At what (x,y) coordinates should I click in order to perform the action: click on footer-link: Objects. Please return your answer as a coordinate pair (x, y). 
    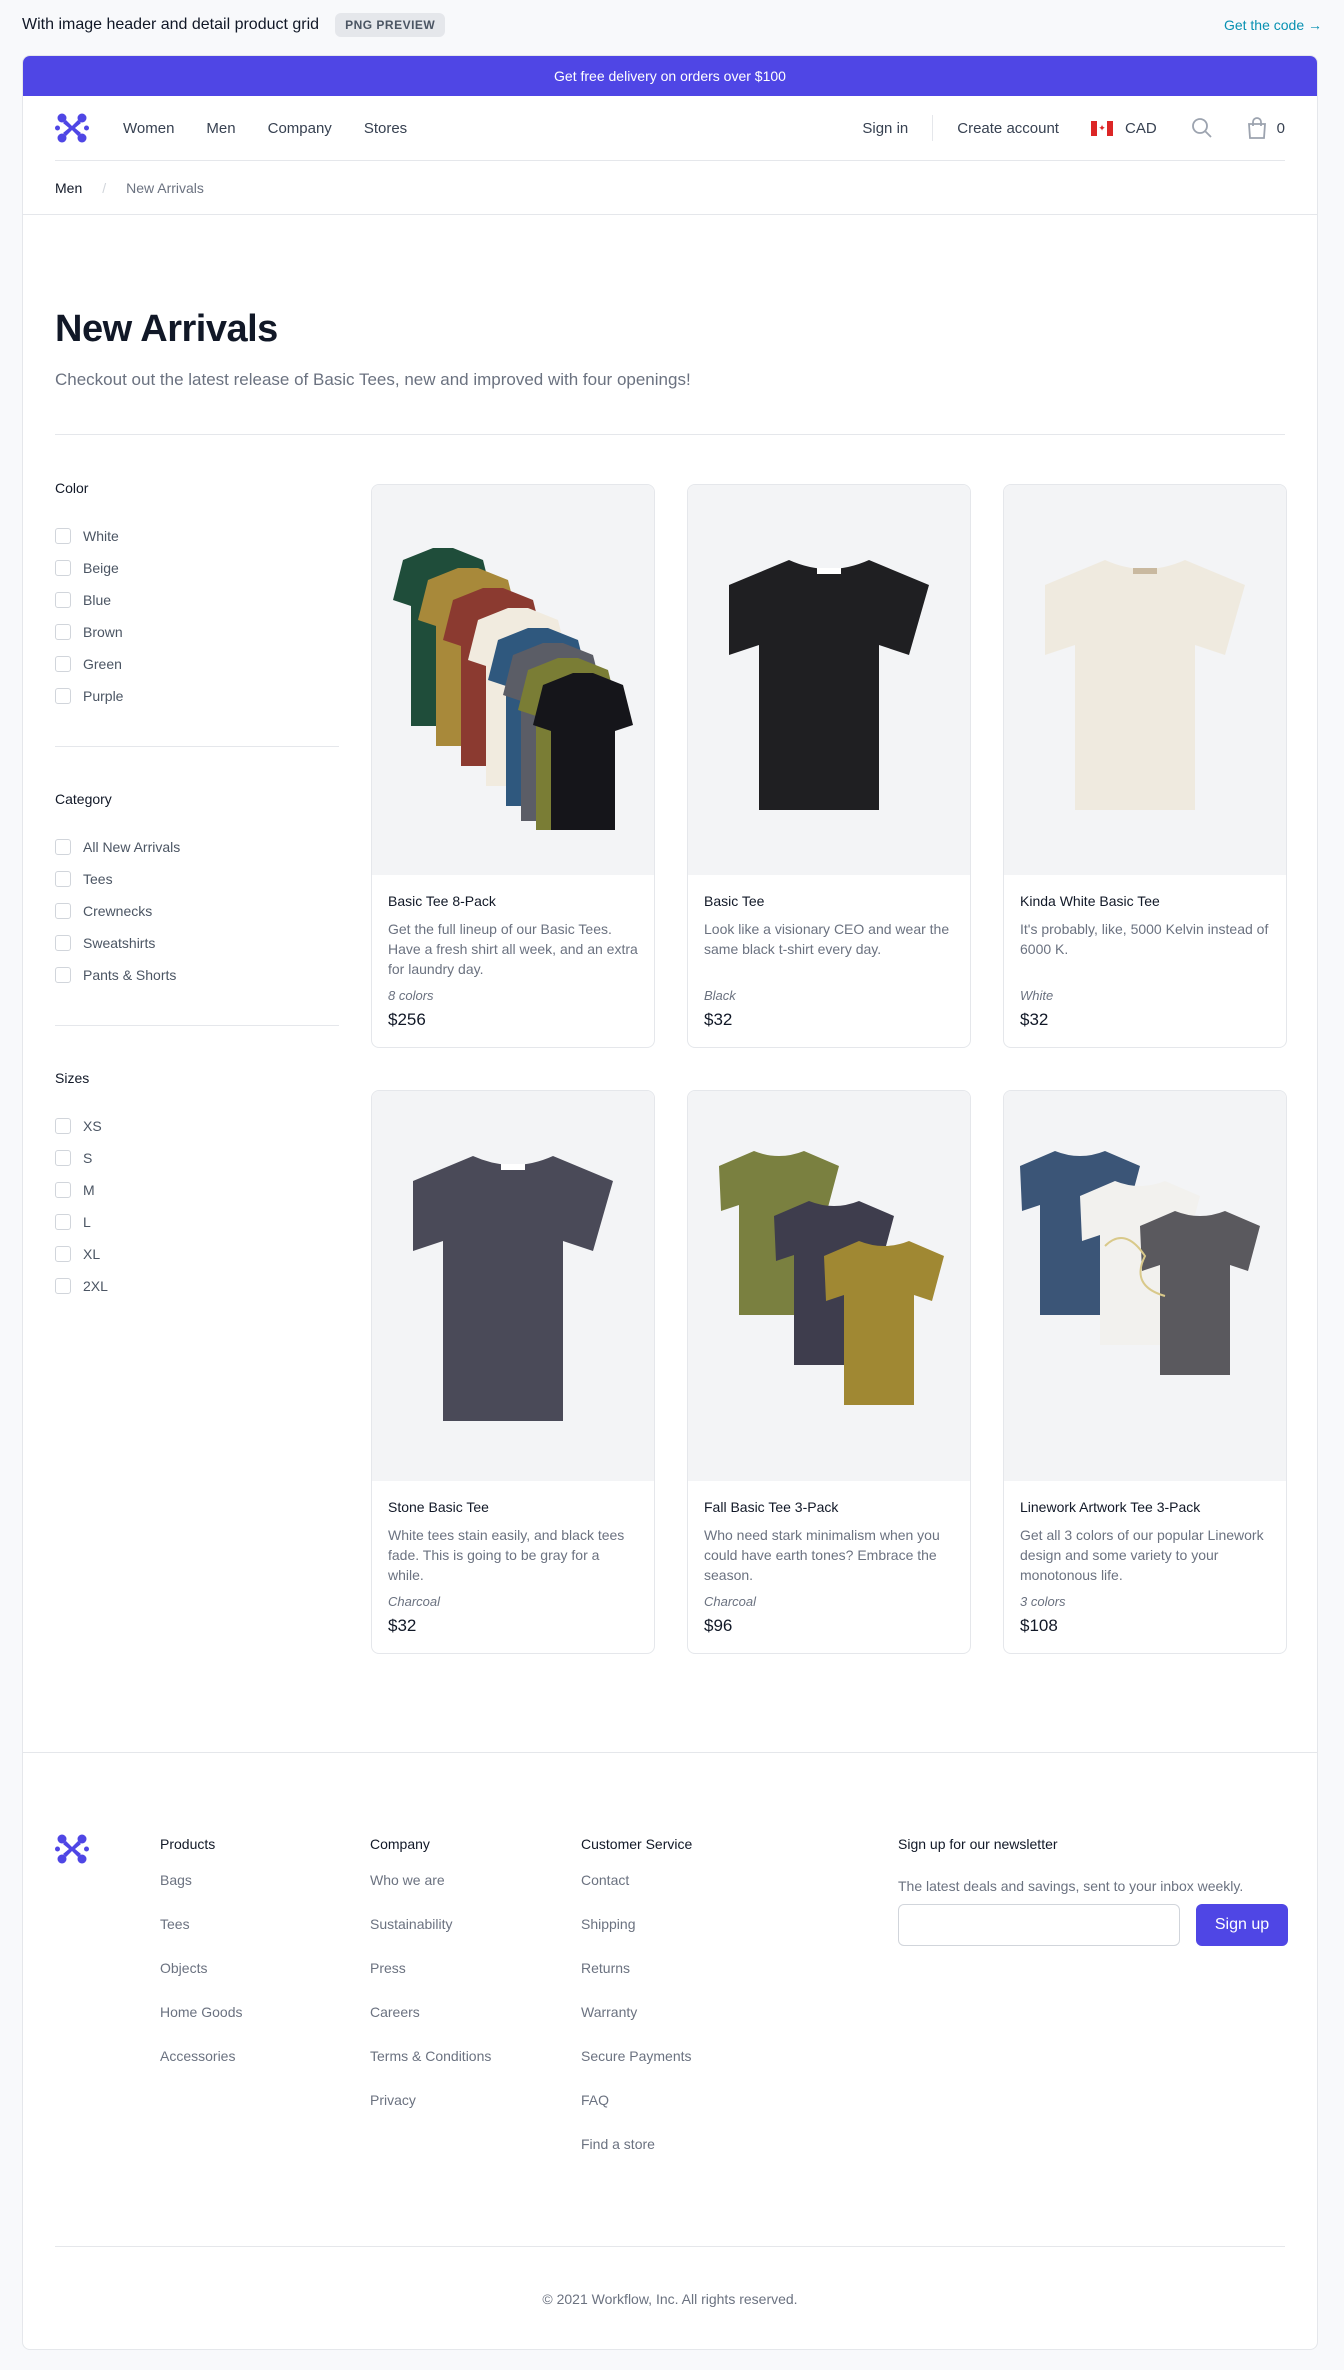
    Looking at the image, I should click on (201, 1982).